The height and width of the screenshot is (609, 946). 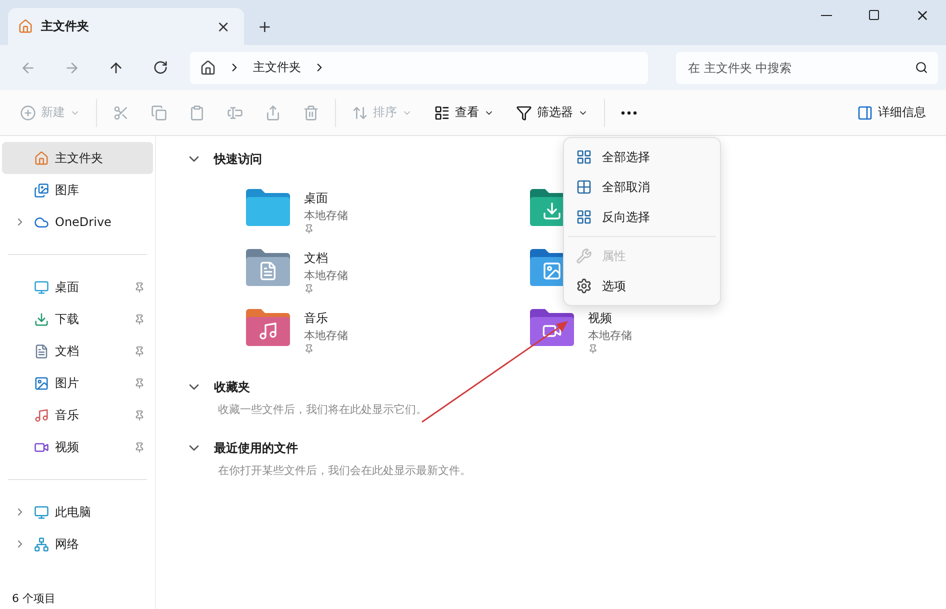 I want to click on network-icon, so click(x=41, y=544).